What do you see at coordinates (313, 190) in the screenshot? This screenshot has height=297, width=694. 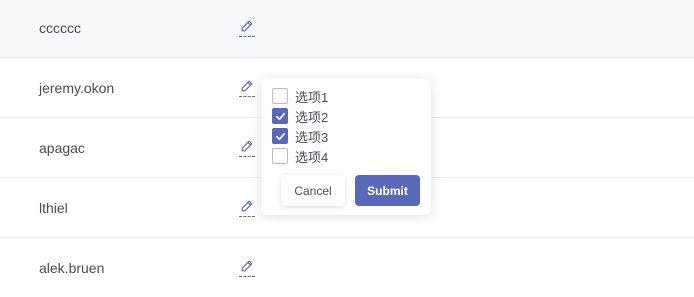 I see `cancel-button: Cancel` at bounding box center [313, 190].